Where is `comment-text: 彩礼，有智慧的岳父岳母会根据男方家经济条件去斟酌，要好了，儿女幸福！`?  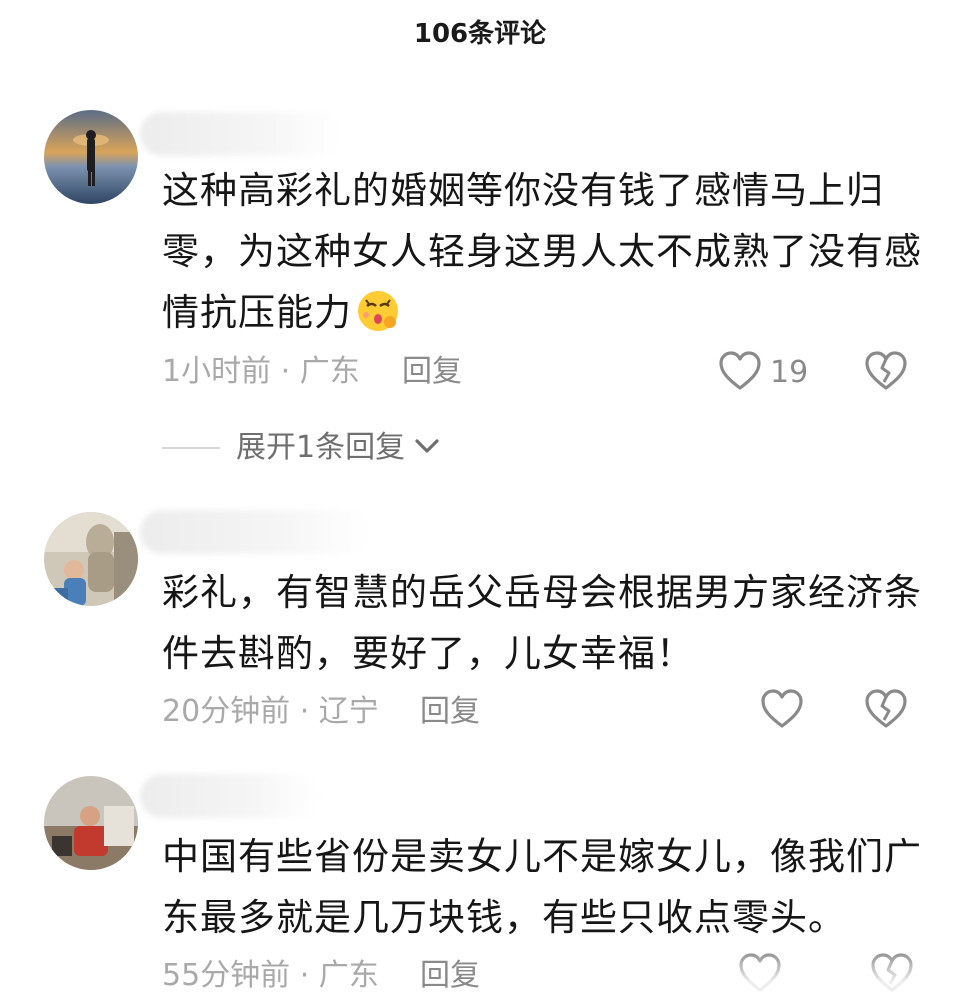 comment-text: 彩礼，有智慧的岳父岳母会根据男方家经济条件去斟酌，要好了，儿女幸福！ is located at coordinates (542, 623).